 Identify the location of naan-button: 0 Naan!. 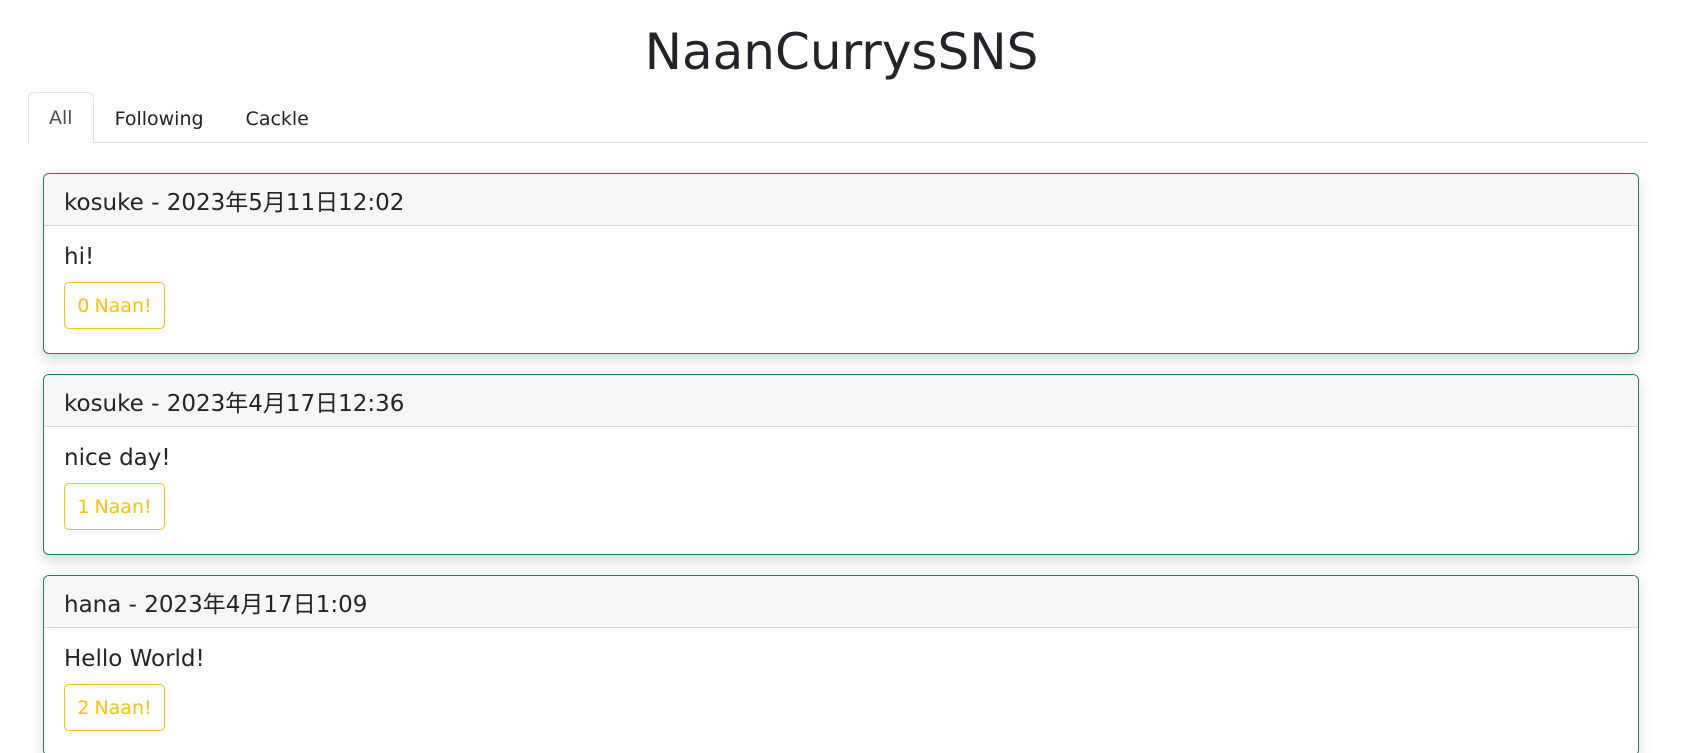
(114, 305).